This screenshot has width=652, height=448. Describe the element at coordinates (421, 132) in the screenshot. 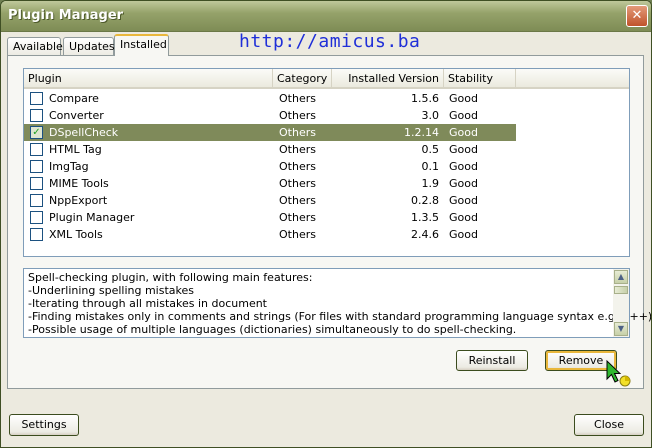

I see `plugin-version-cell: 1.2.14` at that location.